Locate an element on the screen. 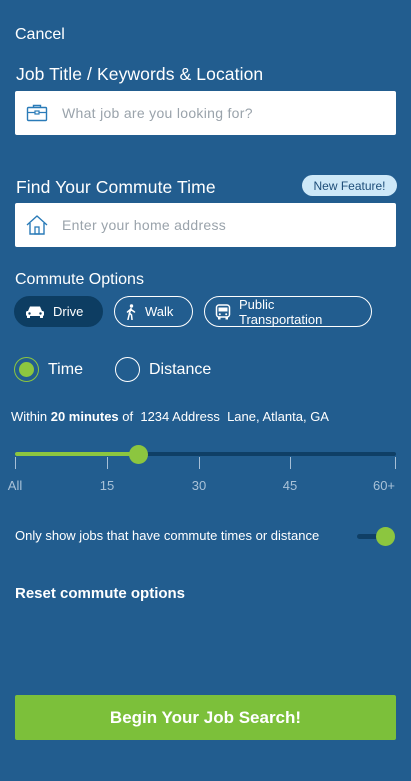 The width and height of the screenshot is (411, 781). slider-tick-label: All is located at coordinates (15, 485).